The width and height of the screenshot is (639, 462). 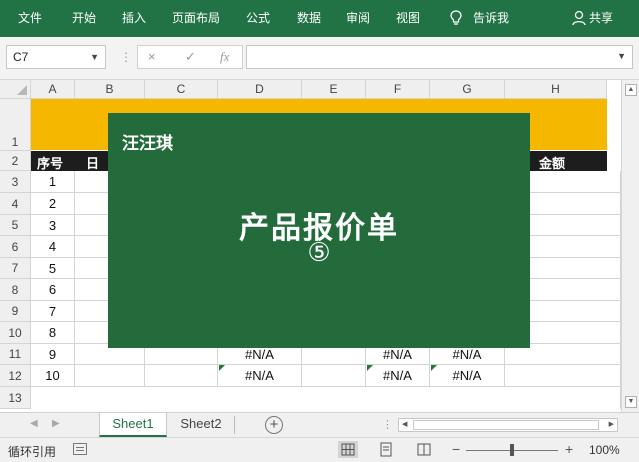 I want to click on zoom-out-button: −, so click(x=456, y=449).